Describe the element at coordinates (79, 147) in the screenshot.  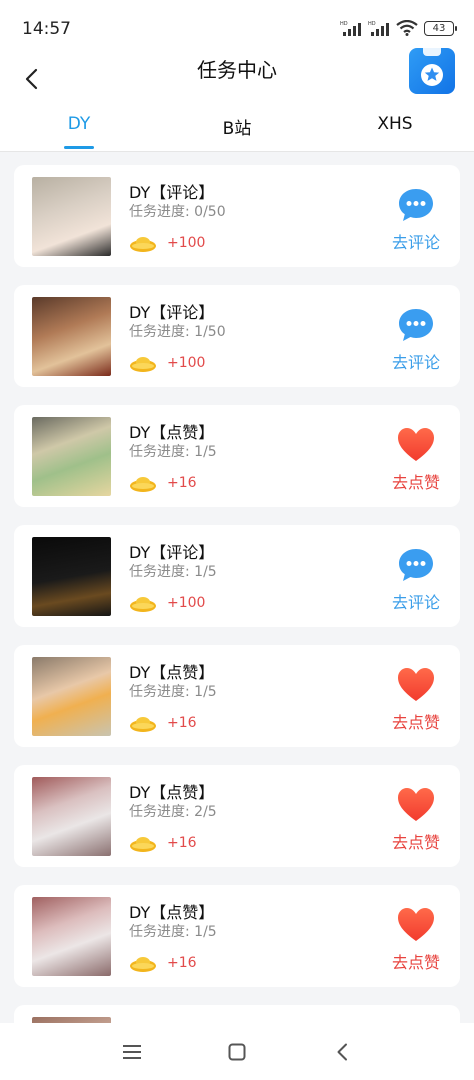
I see `tab-indicator` at that location.